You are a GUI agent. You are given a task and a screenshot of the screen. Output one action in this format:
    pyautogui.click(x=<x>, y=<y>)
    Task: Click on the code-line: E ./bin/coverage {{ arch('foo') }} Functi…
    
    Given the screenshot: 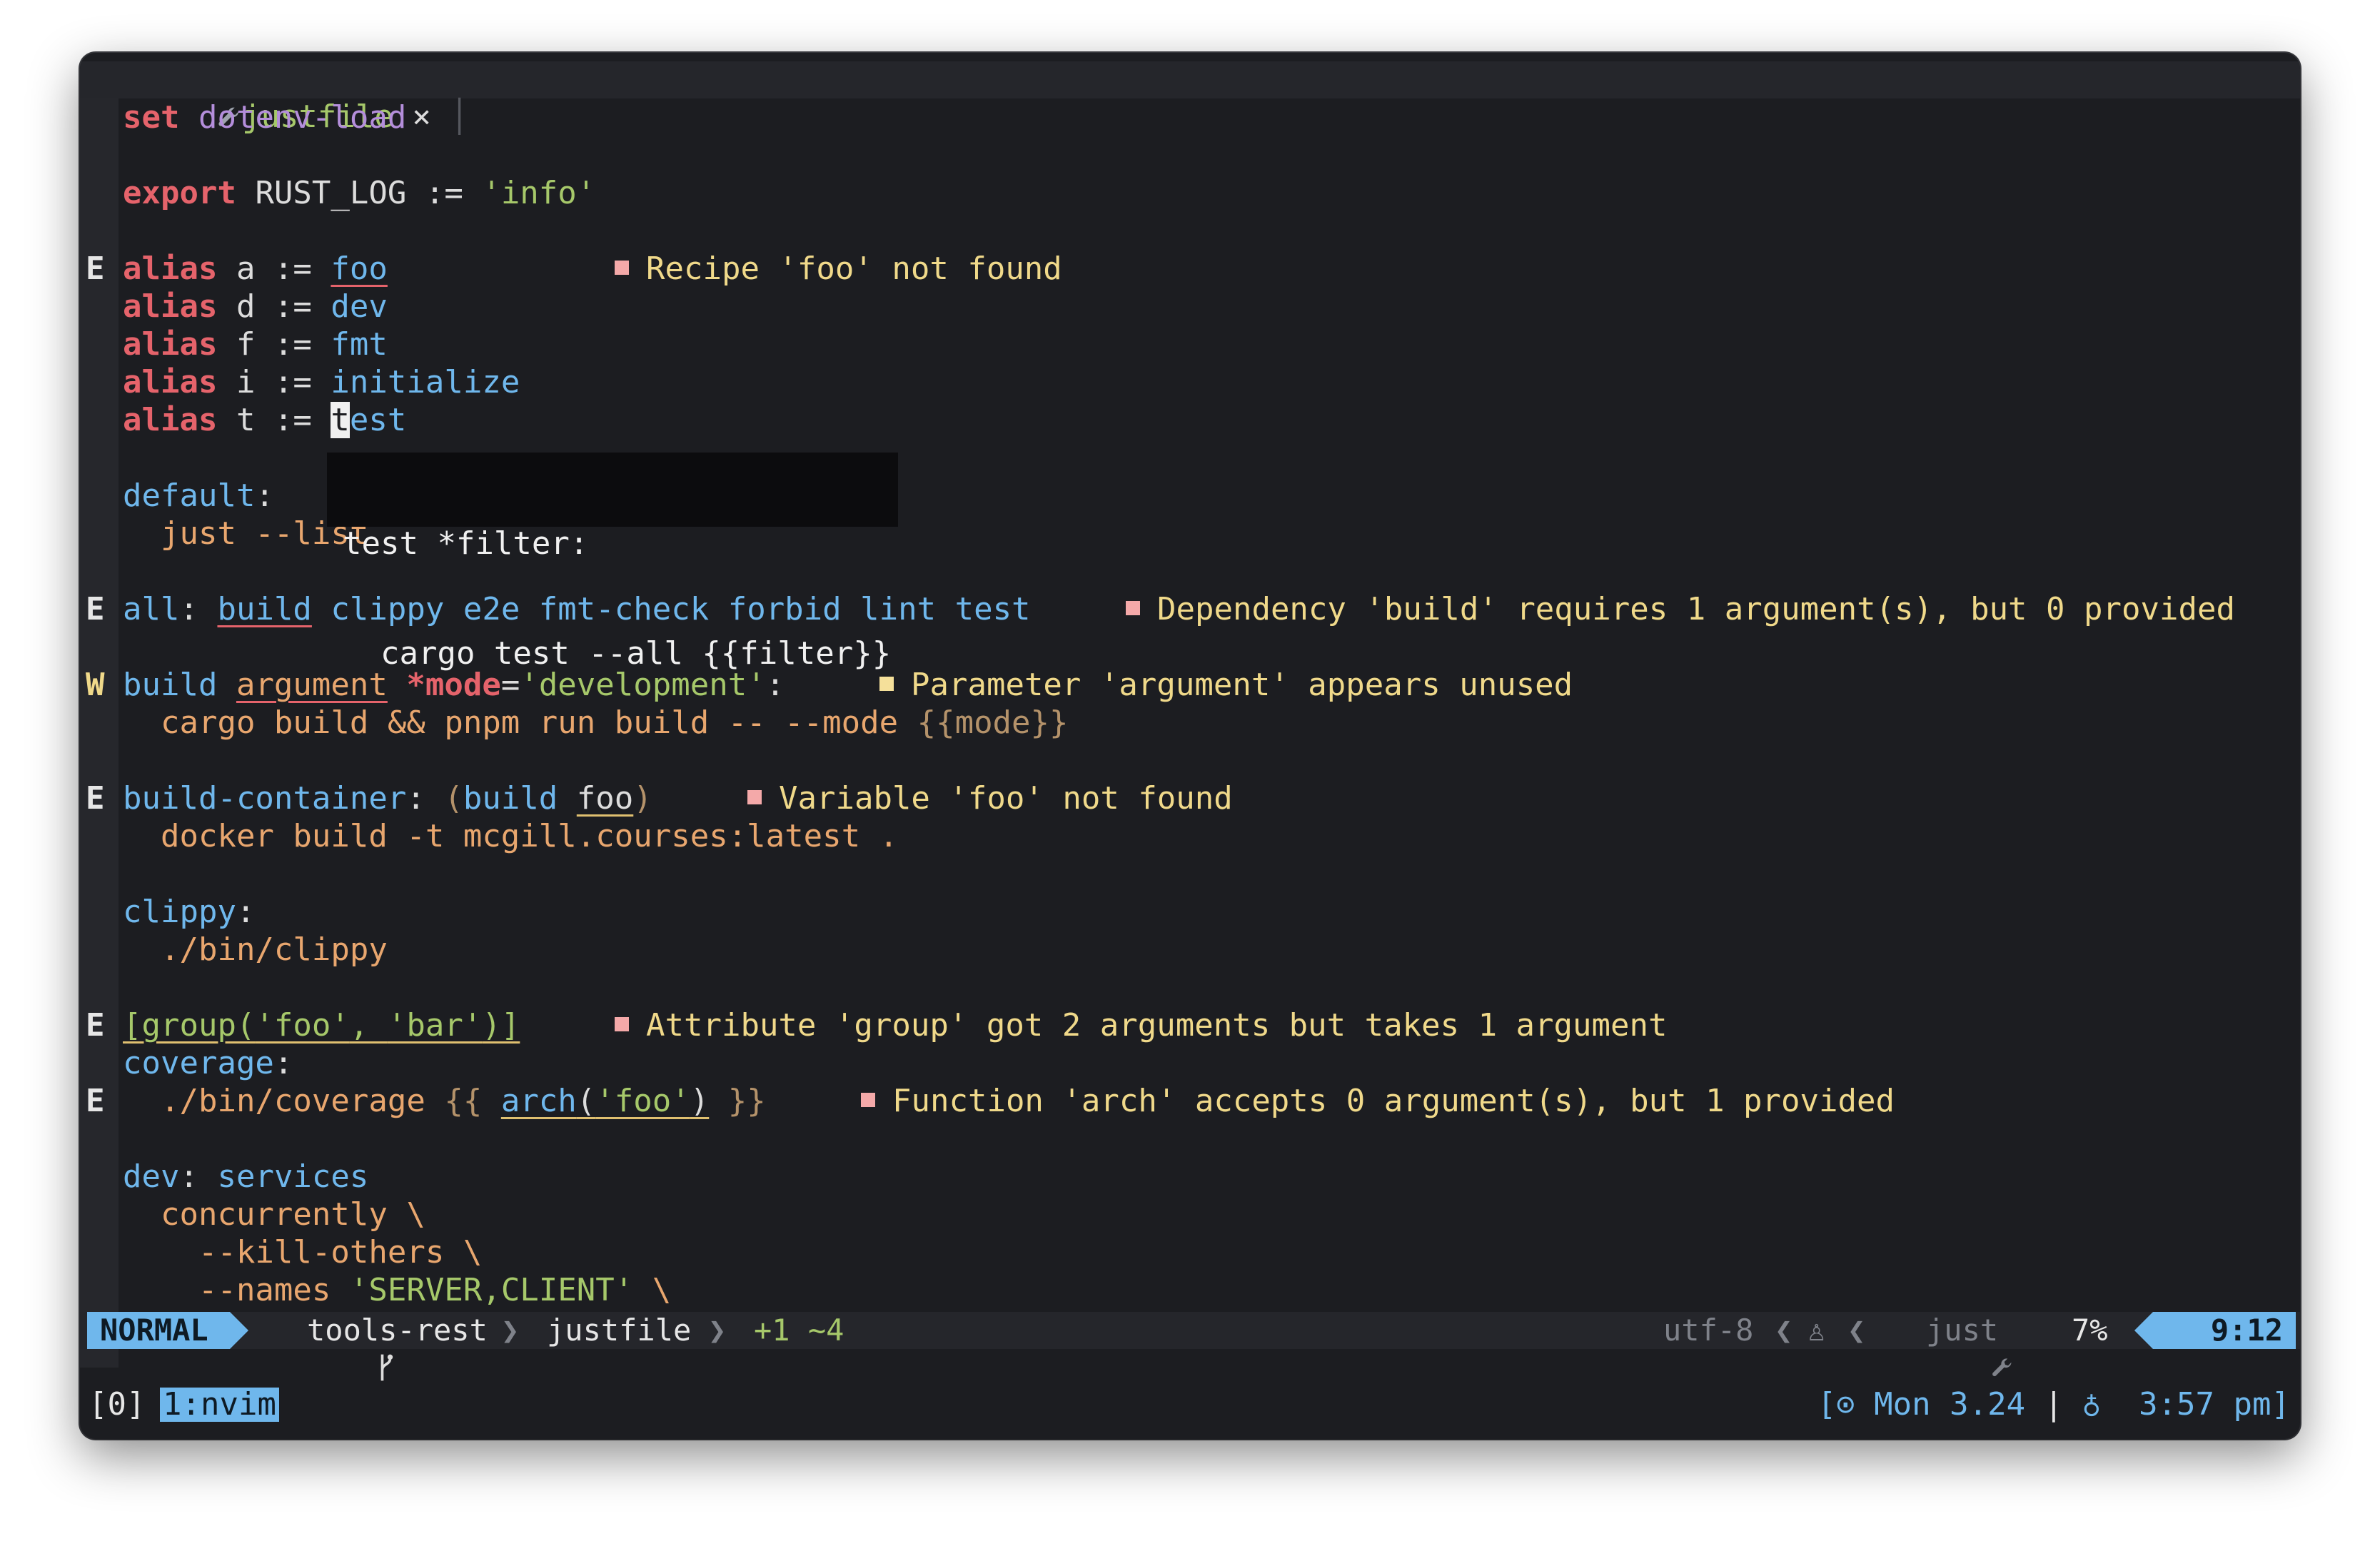 What is the action you would take?
    pyautogui.click(x=1190, y=1101)
    